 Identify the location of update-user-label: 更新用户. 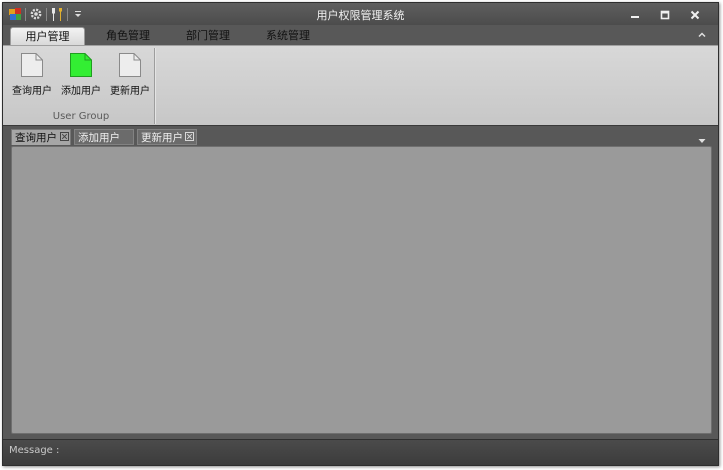
(130, 91).